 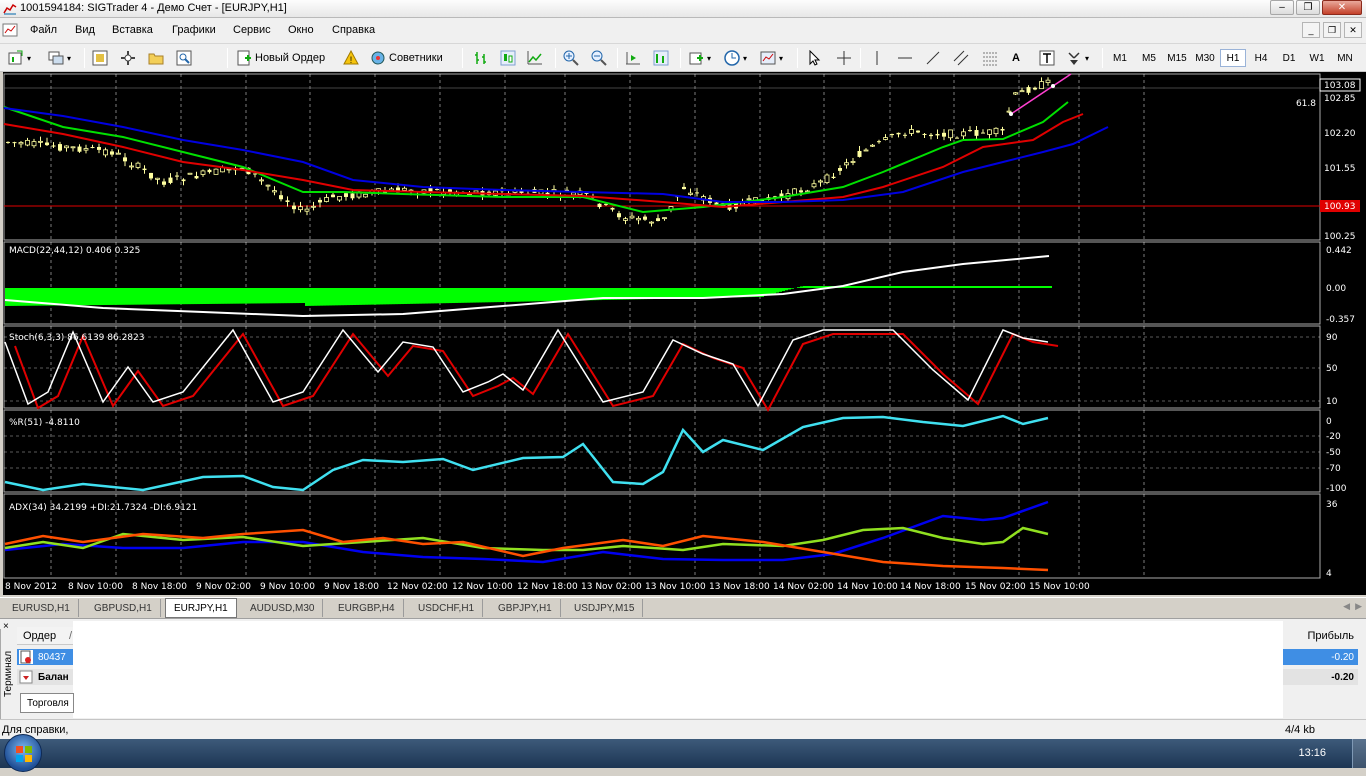 I want to click on time-axis-label: 8 Nov 18:00, so click(x=159, y=587).